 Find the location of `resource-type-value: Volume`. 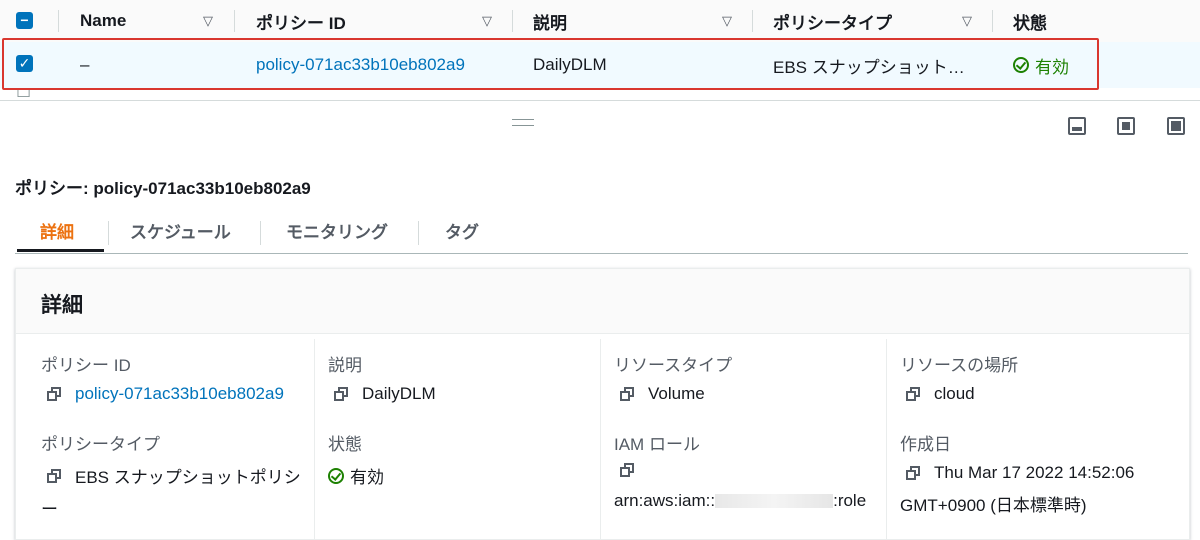

resource-type-value: Volume is located at coordinates (662, 394).